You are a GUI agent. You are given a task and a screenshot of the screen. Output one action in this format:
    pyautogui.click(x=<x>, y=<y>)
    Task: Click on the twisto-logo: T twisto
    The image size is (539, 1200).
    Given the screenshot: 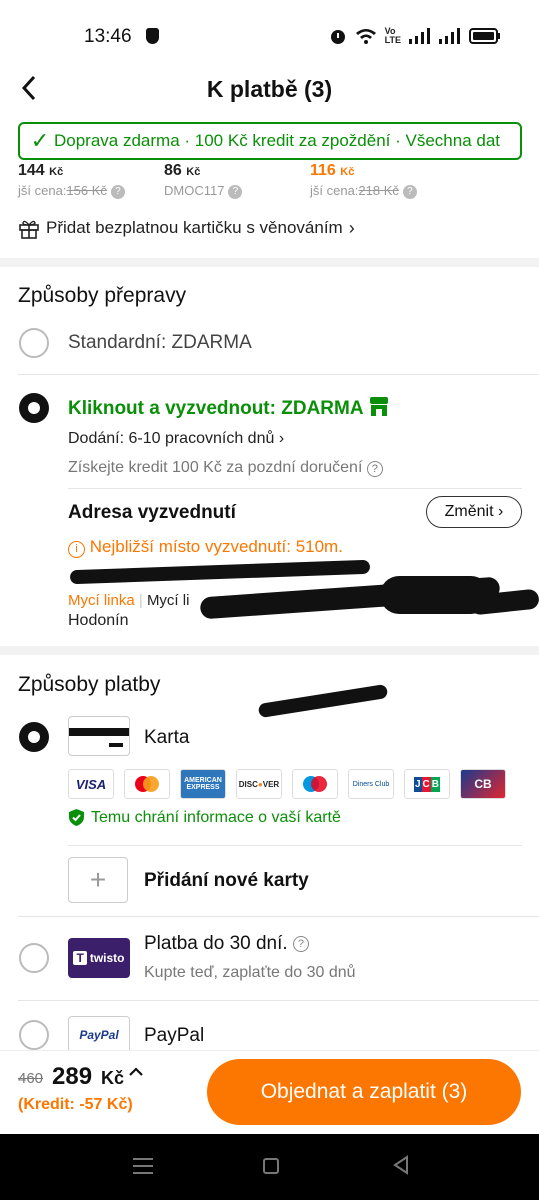 What is the action you would take?
    pyautogui.click(x=99, y=958)
    